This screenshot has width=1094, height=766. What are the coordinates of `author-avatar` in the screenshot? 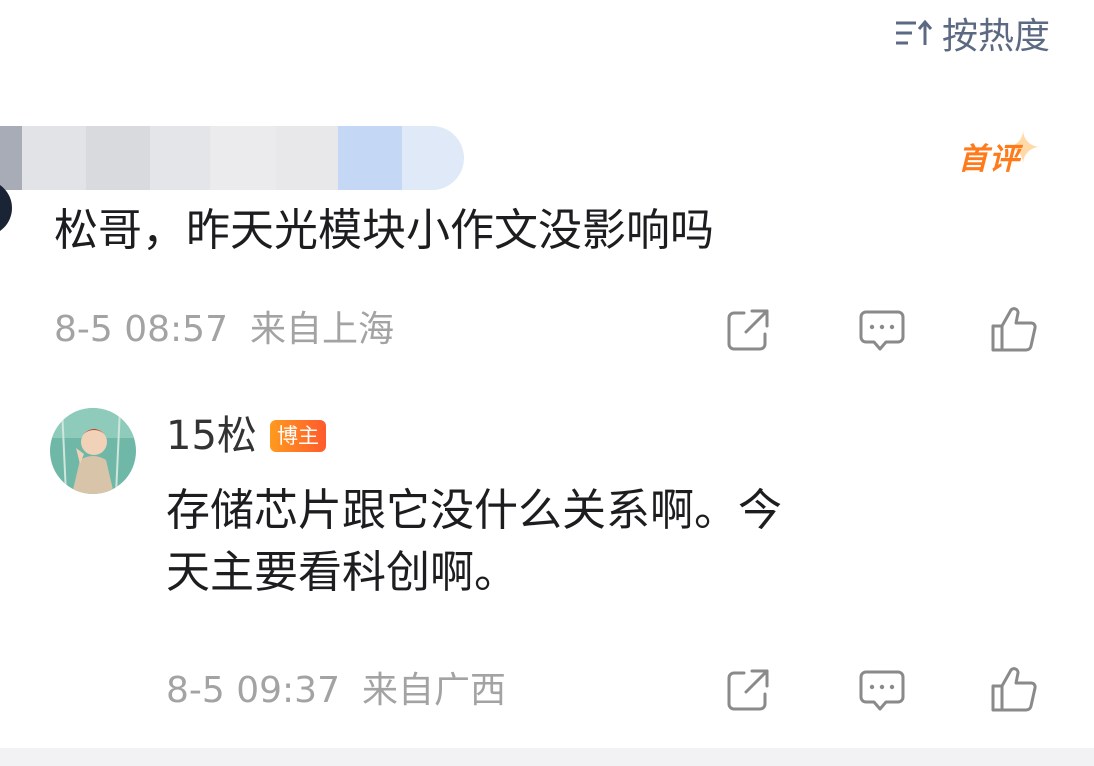 It's located at (93, 451).